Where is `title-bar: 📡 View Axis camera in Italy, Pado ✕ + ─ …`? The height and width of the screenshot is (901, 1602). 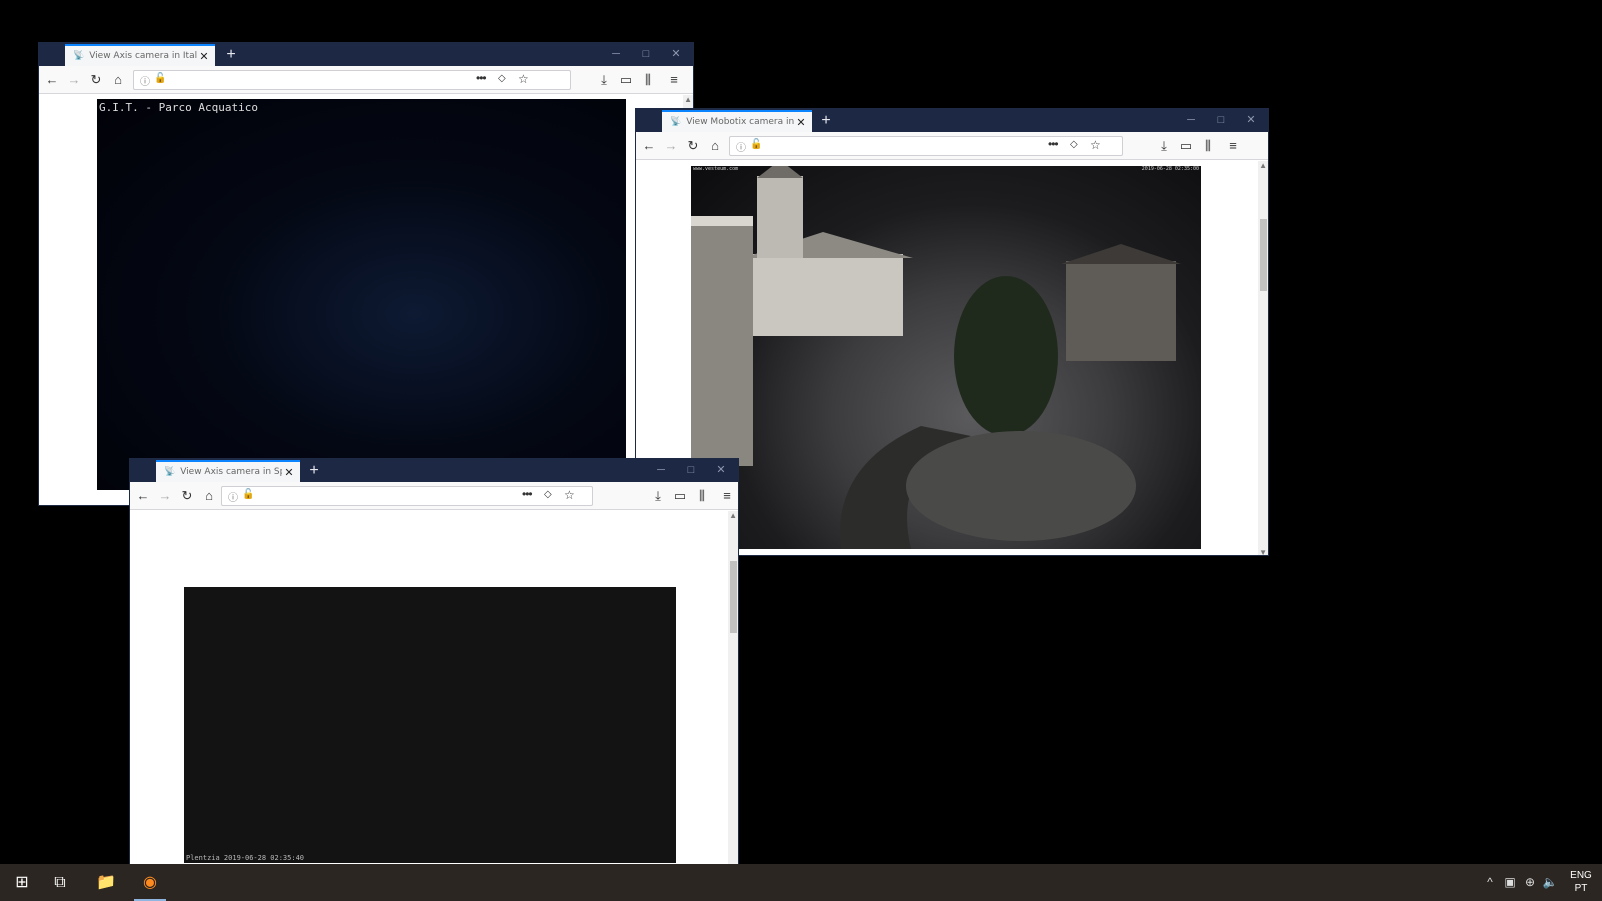 title-bar: 📡 View Axis camera in Italy, Pado ✕ + ─ … is located at coordinates (366, 54).